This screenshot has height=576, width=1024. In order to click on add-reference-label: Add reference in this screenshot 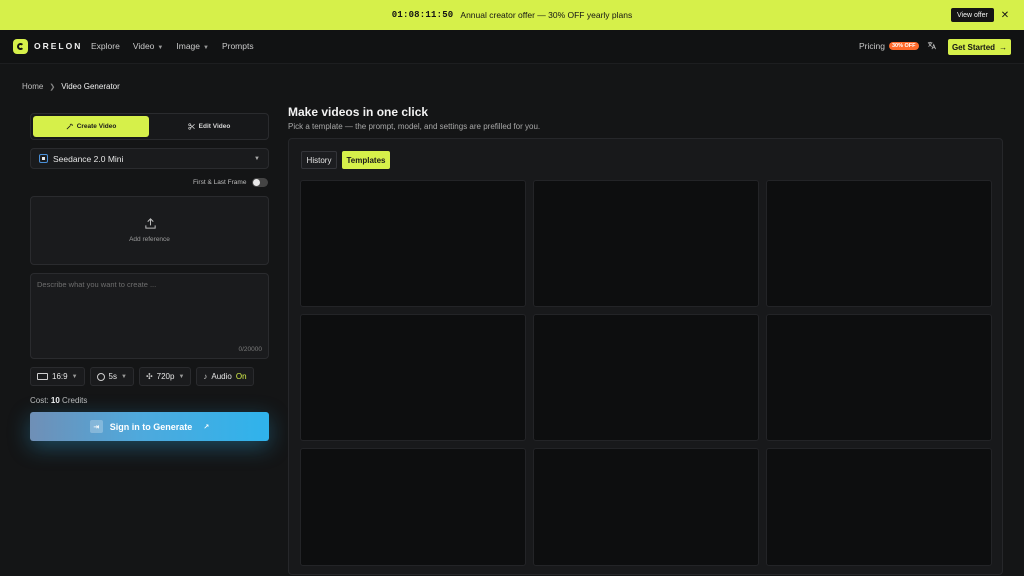, I will do `click(149, 239)`.